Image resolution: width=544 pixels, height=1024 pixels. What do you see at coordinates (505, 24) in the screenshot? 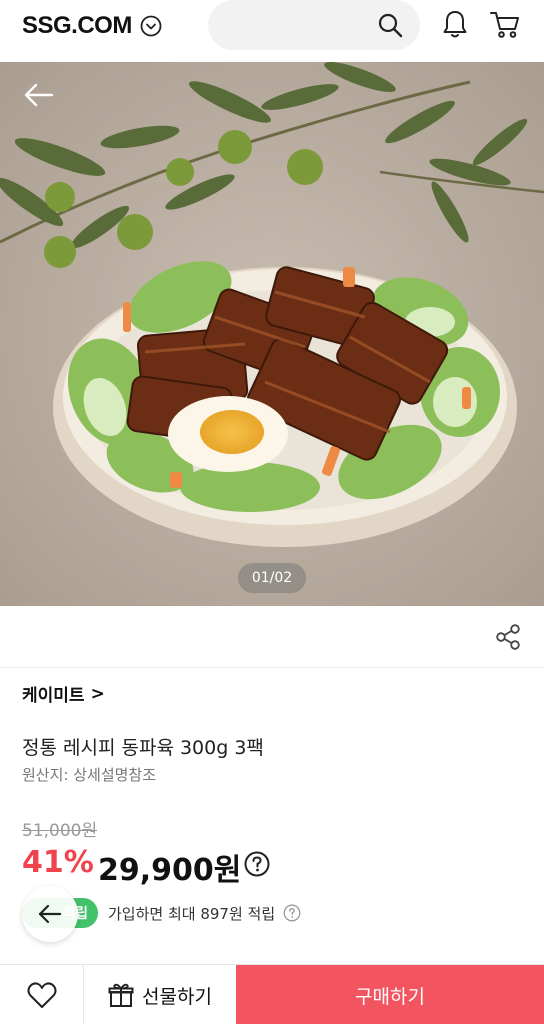
I see `cart-icon` at bounding box center [505, 24].